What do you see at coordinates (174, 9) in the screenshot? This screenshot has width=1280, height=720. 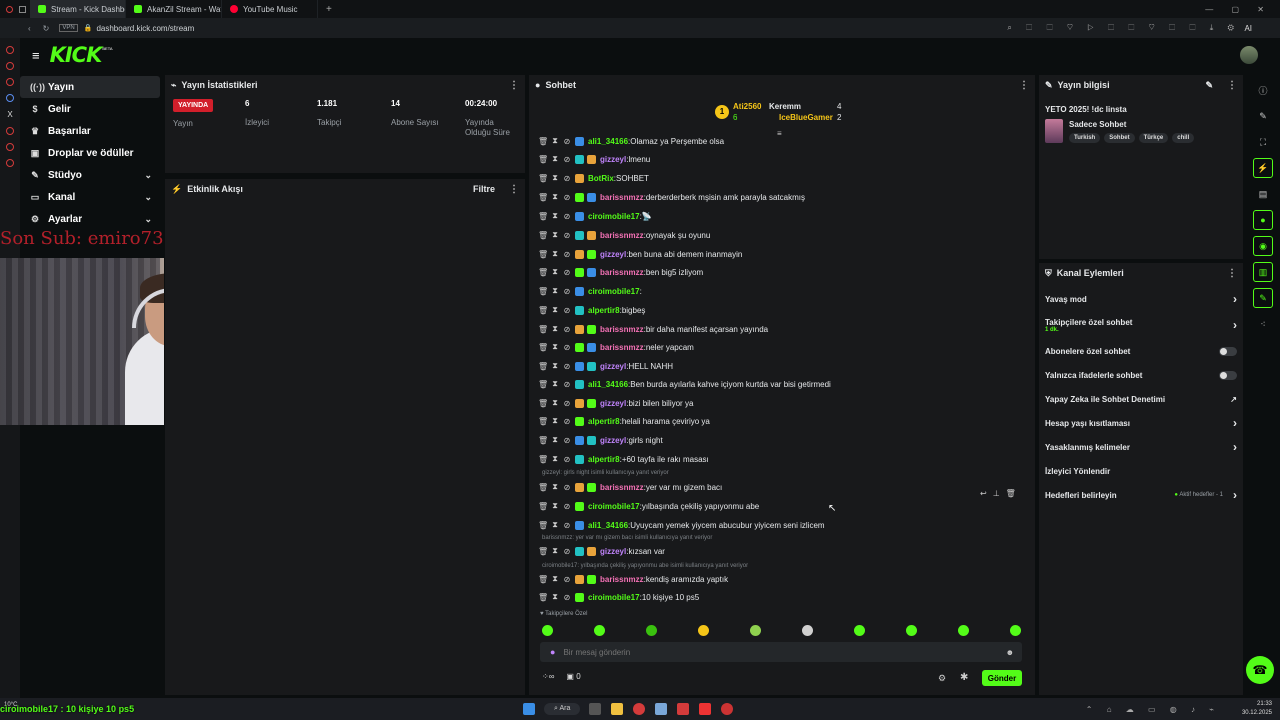 I see `browser-tab-akanzil: AkanZil Stream - Watch Li` at bounding box center [174, 9].